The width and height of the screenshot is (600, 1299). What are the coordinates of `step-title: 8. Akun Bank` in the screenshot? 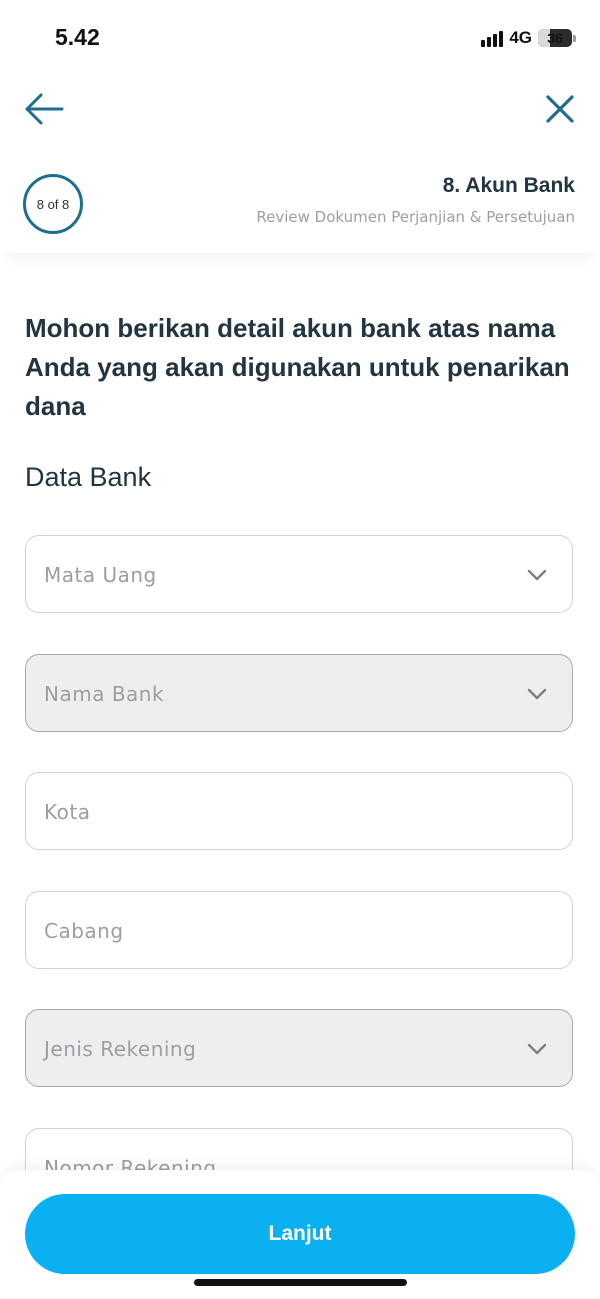 It's located at (508, 185).